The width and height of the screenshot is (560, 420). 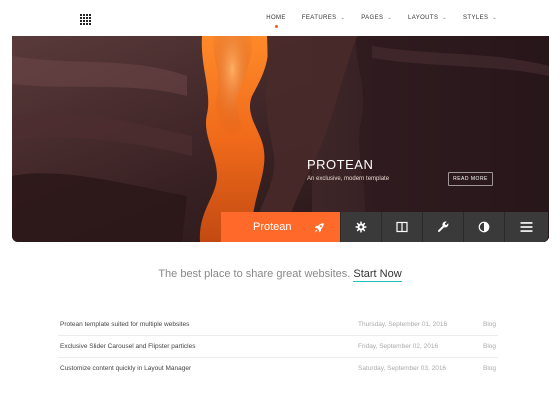 What do you see at coordinates (480, 18) in the screenshot?
I see `nav-item-styles: STYLES ⌄` at bounding box center [480, 18].